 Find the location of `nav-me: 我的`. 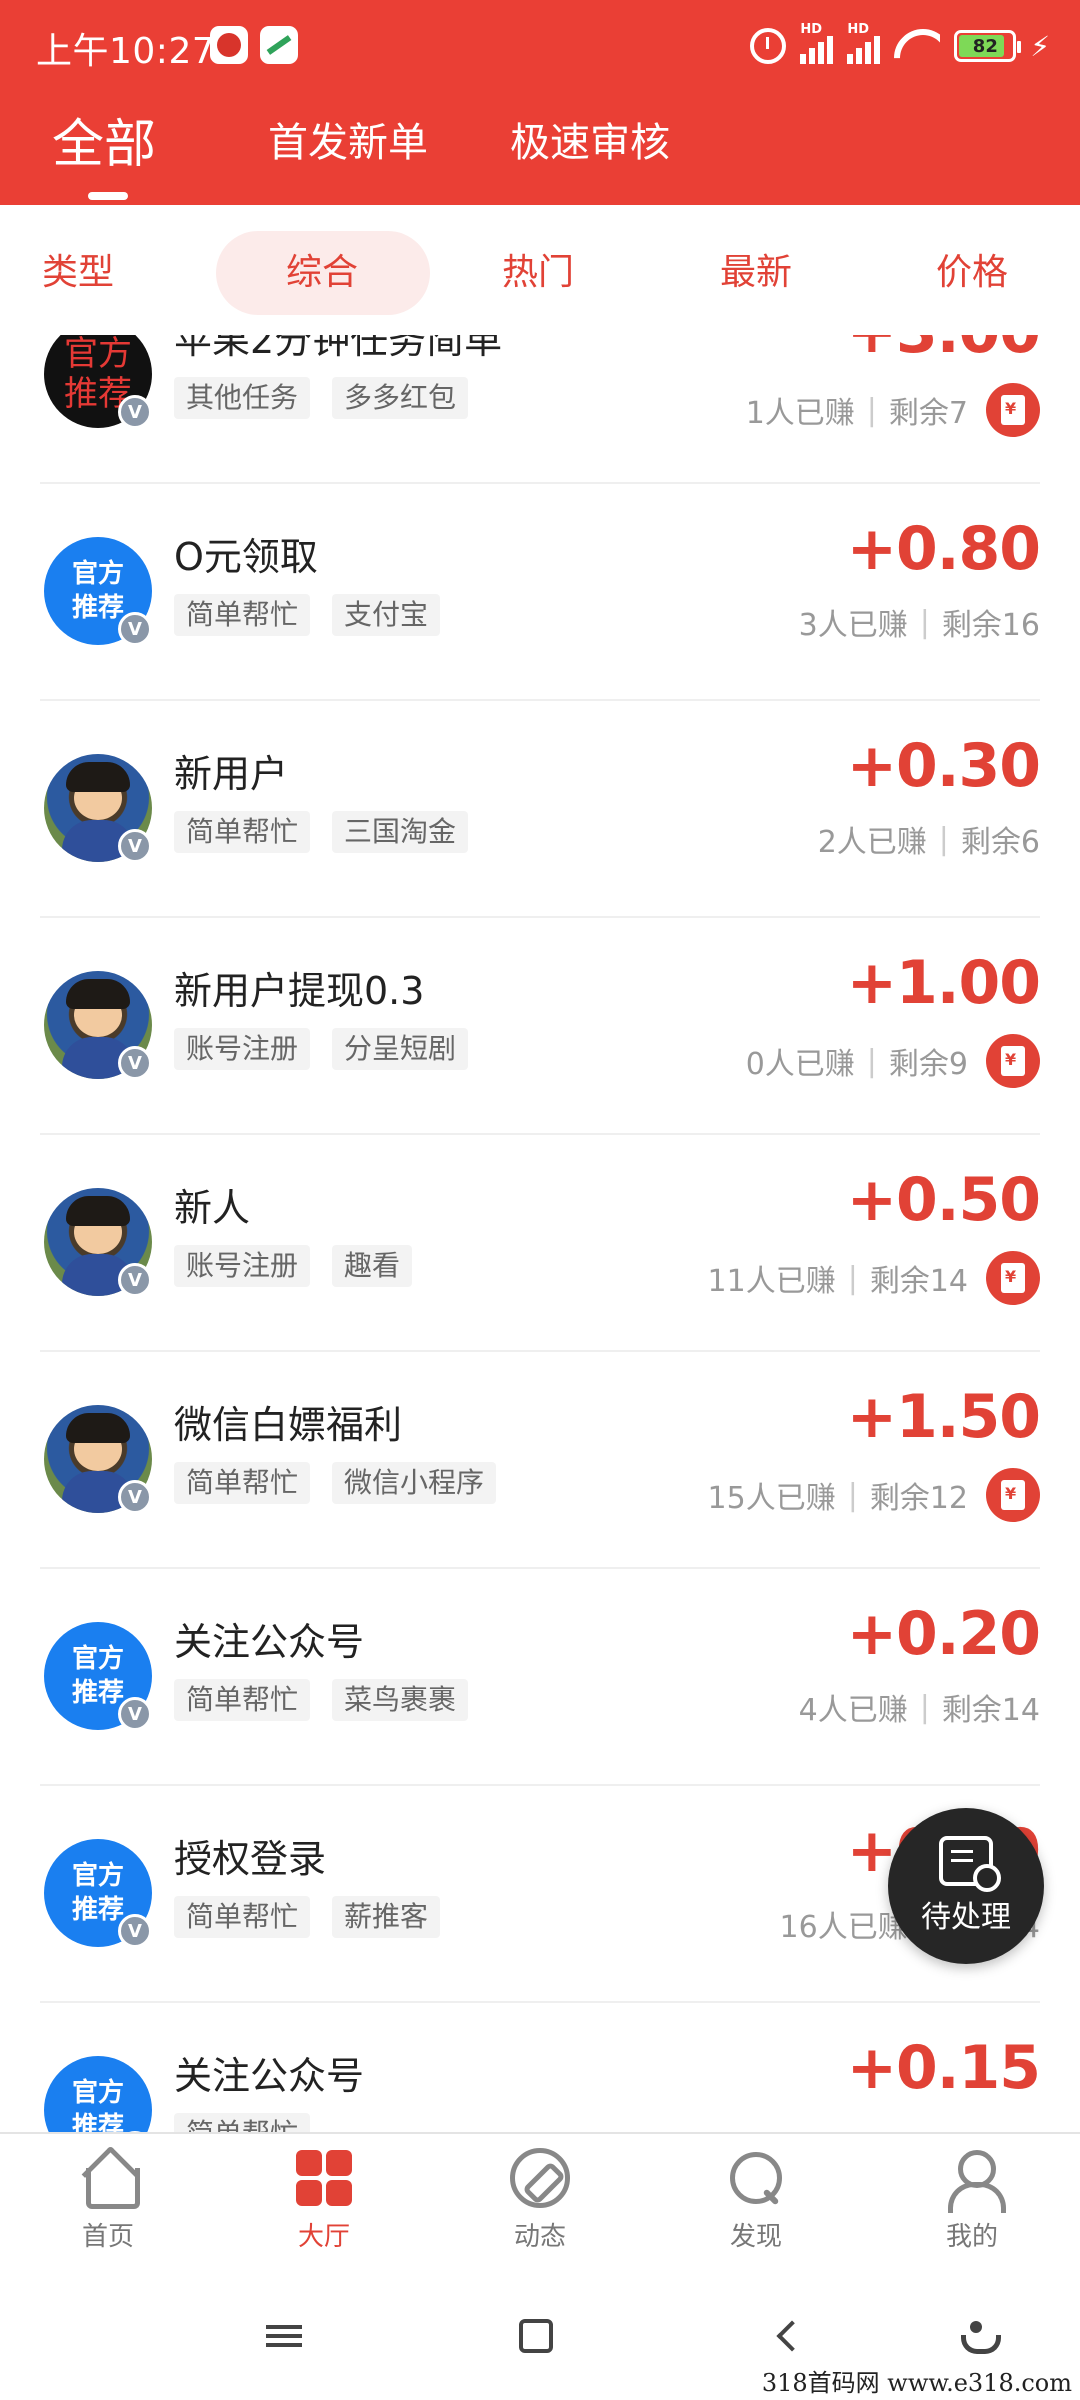

nav-me: 我的 is located at coordinates (972, 2200).